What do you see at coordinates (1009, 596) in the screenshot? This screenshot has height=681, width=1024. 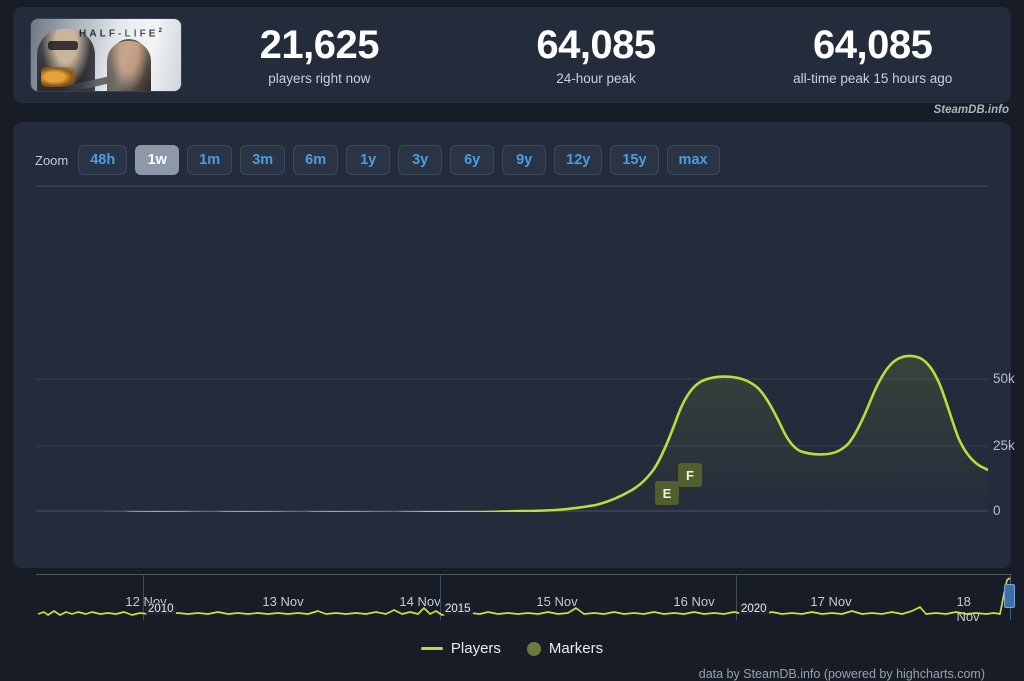 I see `navigator-scrollbar-handle` at bounding box center [1009, 596].